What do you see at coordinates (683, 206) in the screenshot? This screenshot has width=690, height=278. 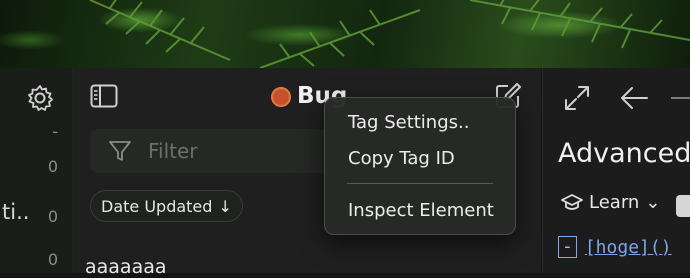 I see `play-icon` at bounding box center [683, 206].